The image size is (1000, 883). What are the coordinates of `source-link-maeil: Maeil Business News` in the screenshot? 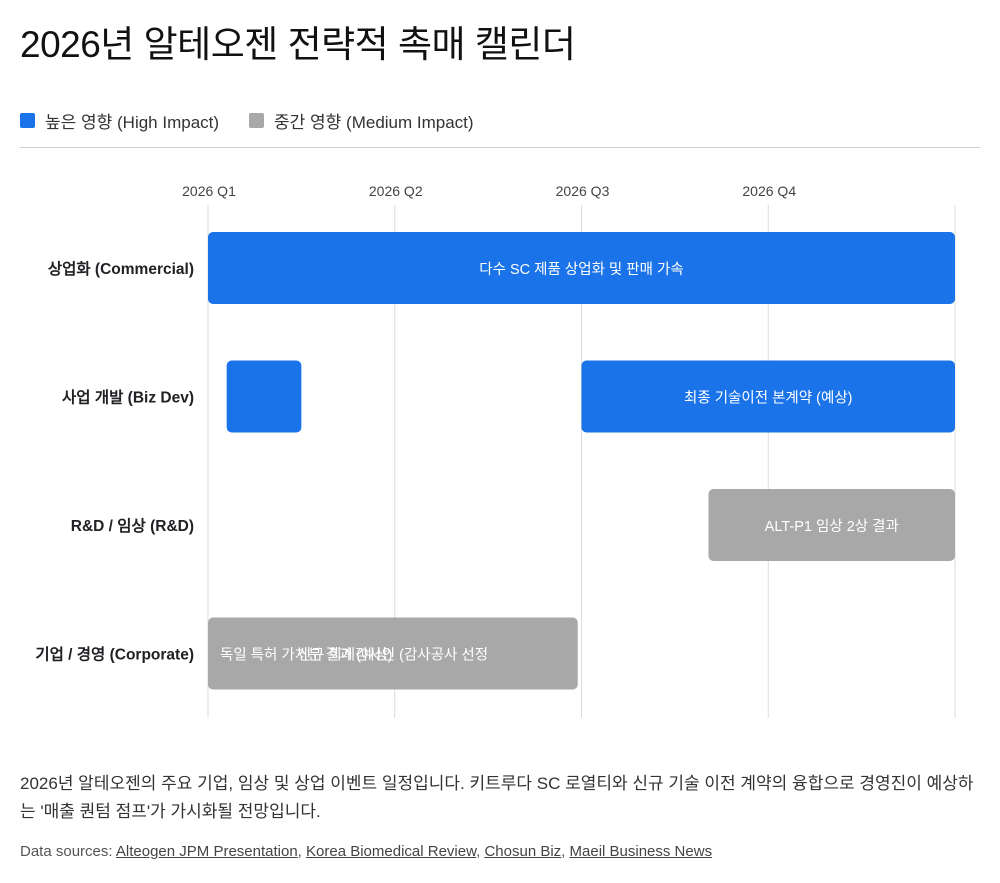 It's located at (641, 851).